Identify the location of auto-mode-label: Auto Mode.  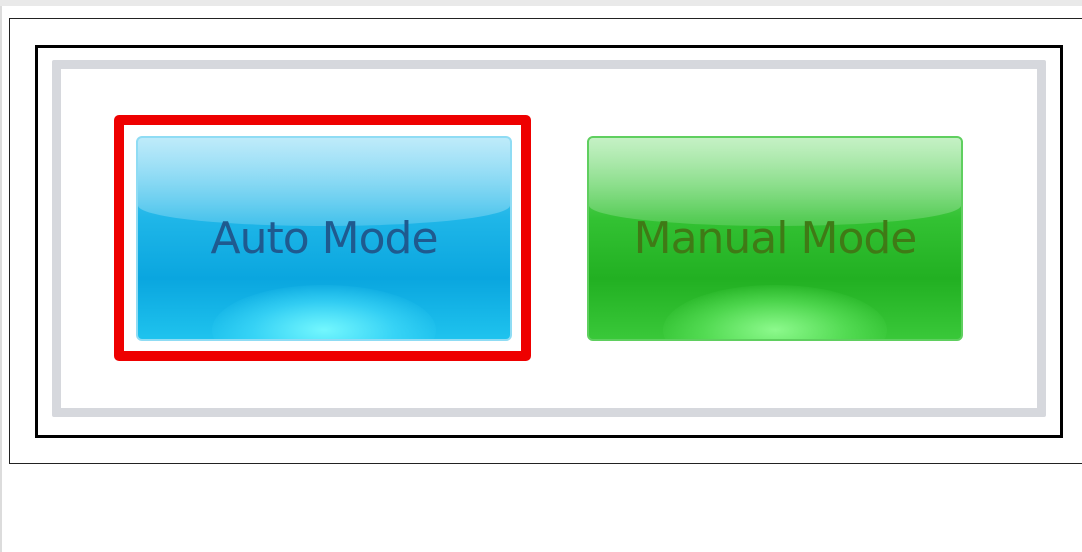
(324, 238).